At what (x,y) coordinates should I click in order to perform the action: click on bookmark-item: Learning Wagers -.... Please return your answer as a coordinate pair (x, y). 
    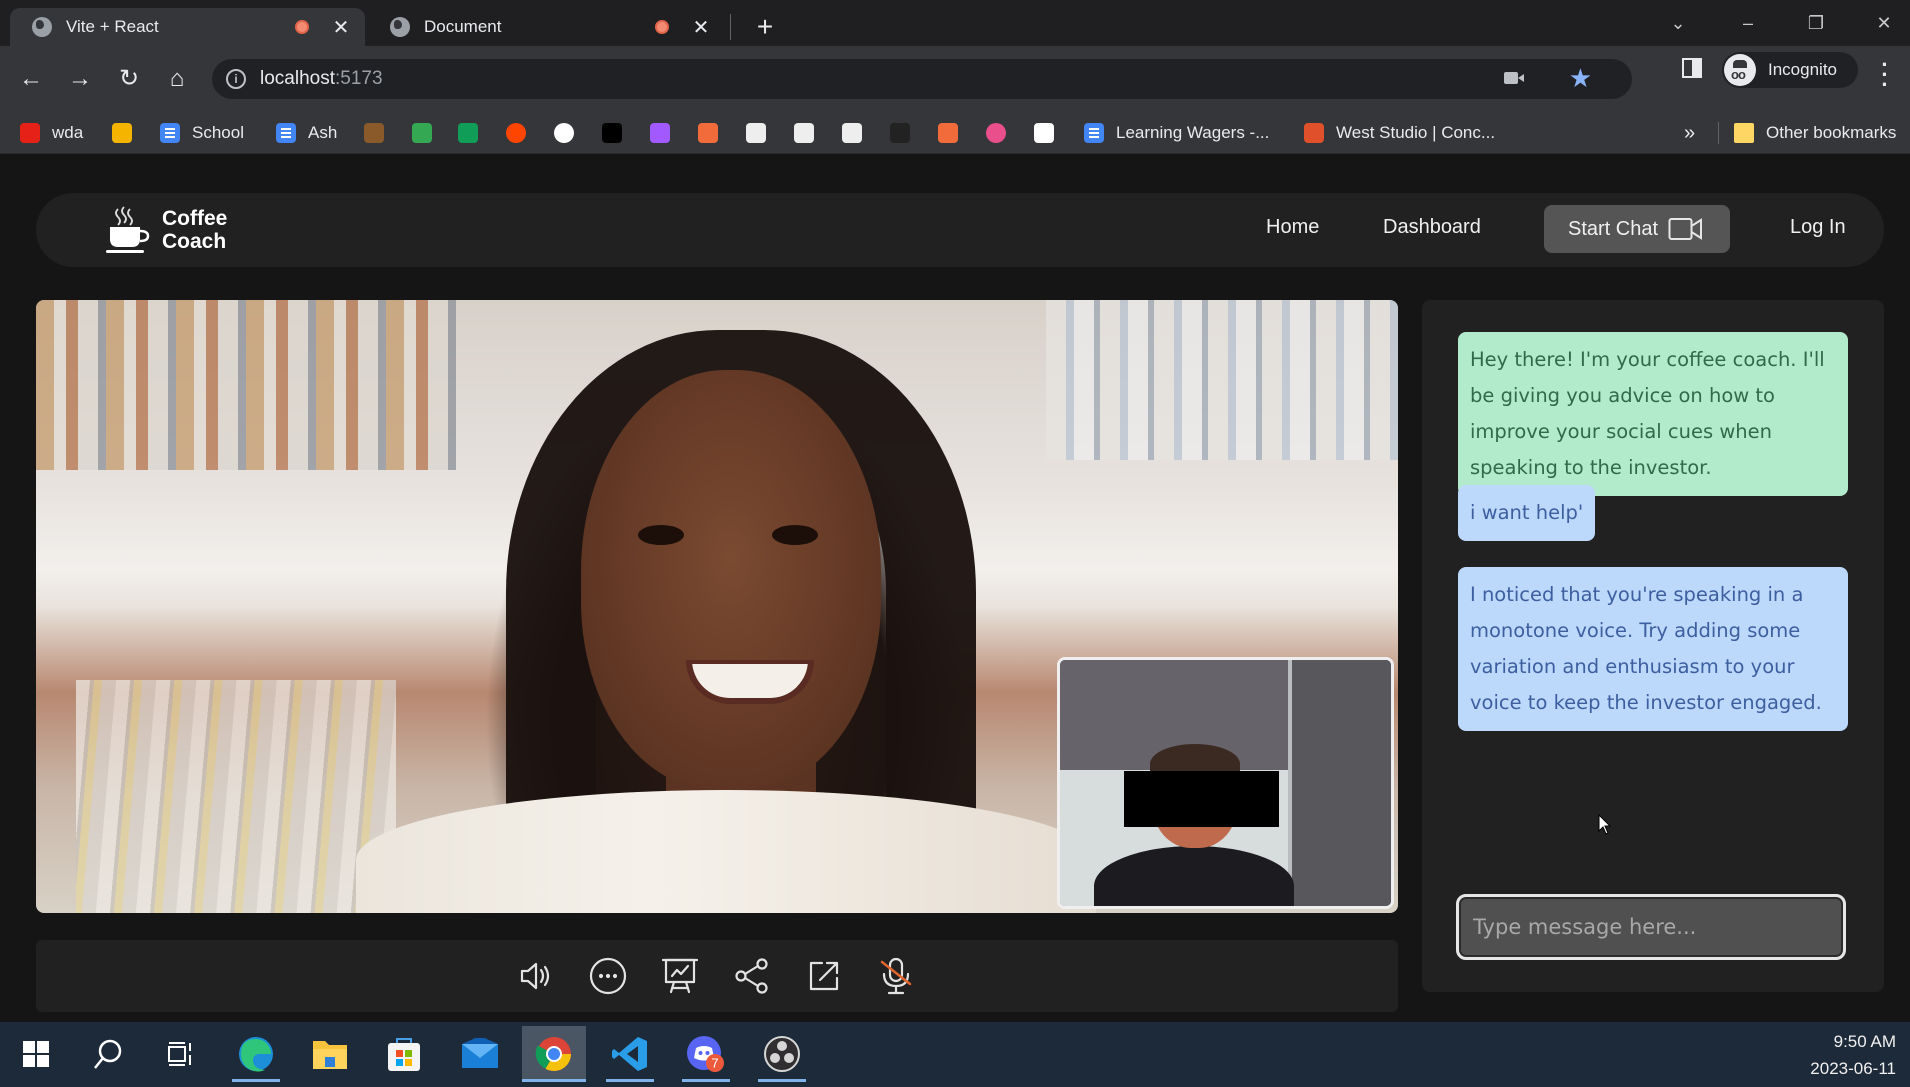
    Looking at the image, I should click on (1176, 133).